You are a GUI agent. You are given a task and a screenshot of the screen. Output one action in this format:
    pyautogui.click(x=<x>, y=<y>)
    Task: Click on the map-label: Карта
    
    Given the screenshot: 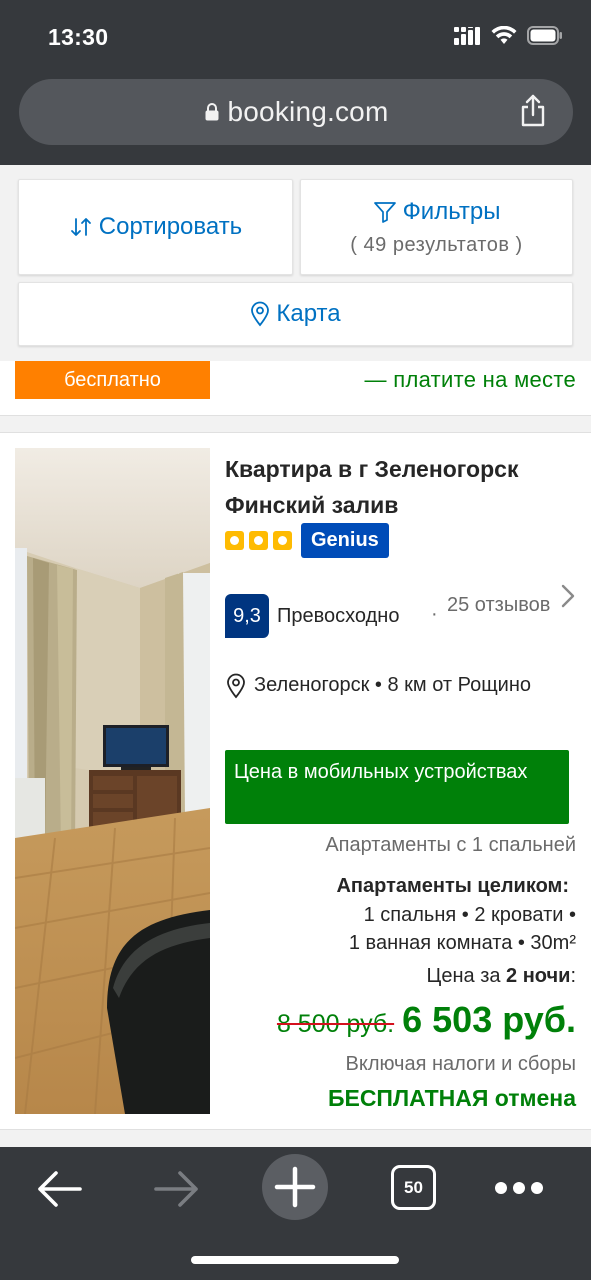 What is the action you would take?
    pyautogui.click(x=308, y=313)
    